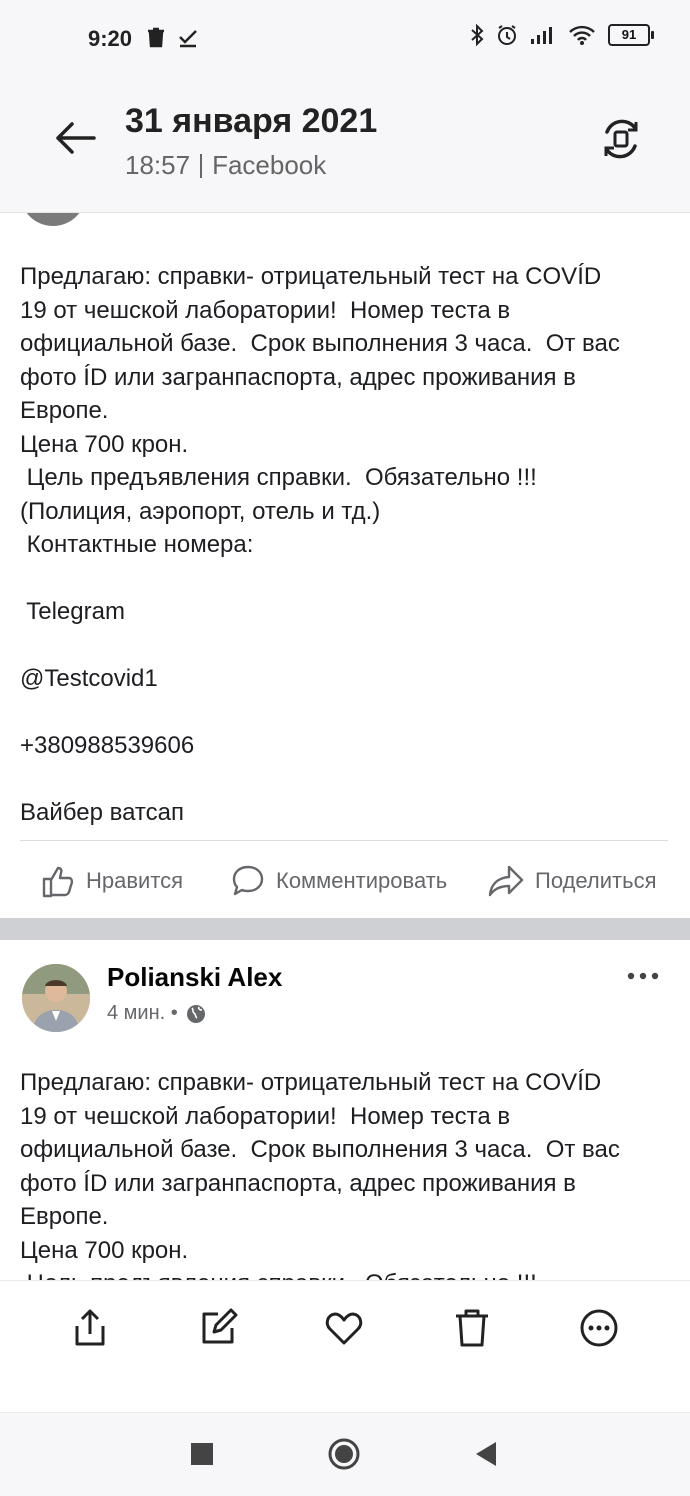 This screenshot has height=1496, width=690. I want to click on globe-icon, so click(195, 1013).